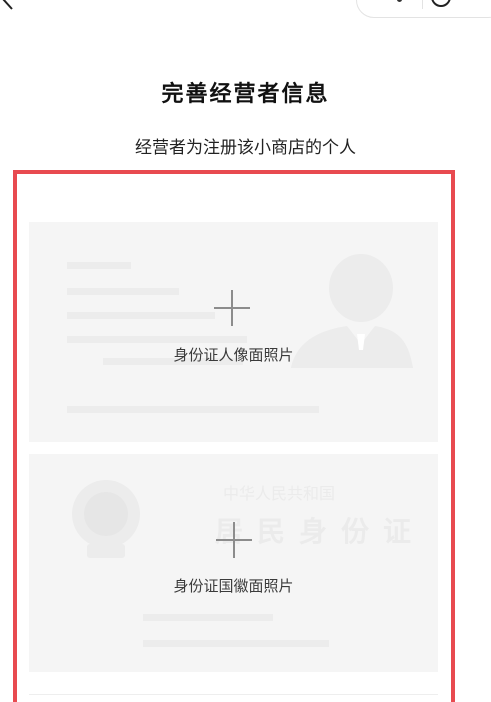 This screenshot has width=491, height=702. Describe the element at coordinates (233, 694) in the screenshot. I see `divider` at that location.